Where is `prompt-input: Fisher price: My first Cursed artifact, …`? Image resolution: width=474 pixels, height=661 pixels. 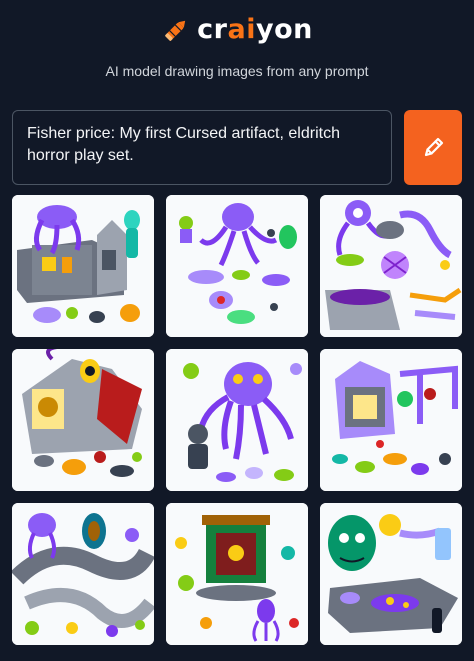
prompt-input: Fisher price: My first Cursed artifact, … is located at coordinates (202, 147).